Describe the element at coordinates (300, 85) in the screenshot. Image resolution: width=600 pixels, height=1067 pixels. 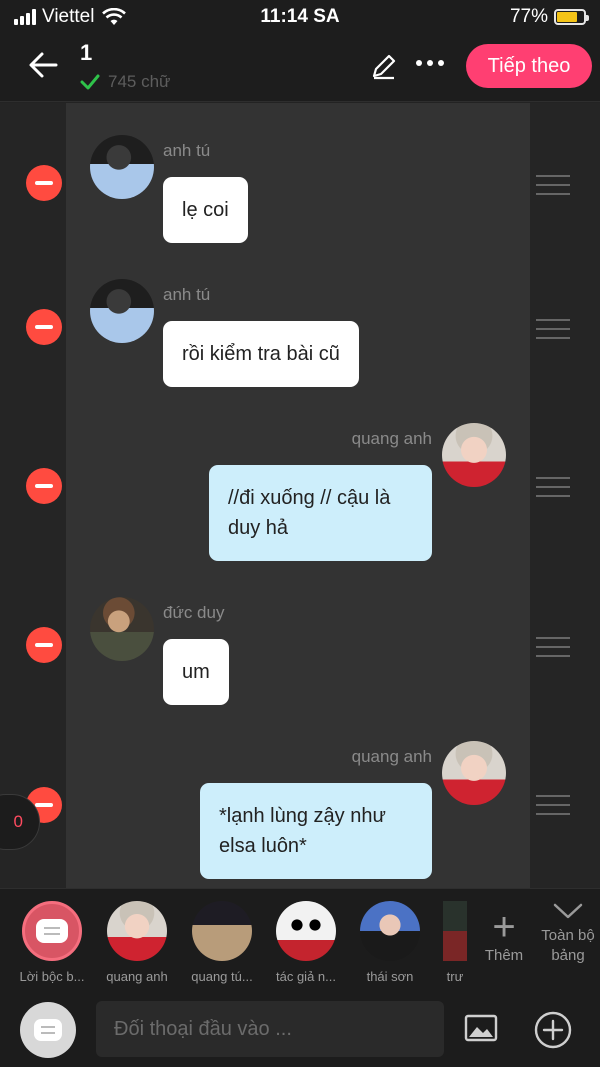
I see `top-bar: 1 745 chữ Tiếp theo` at that location.